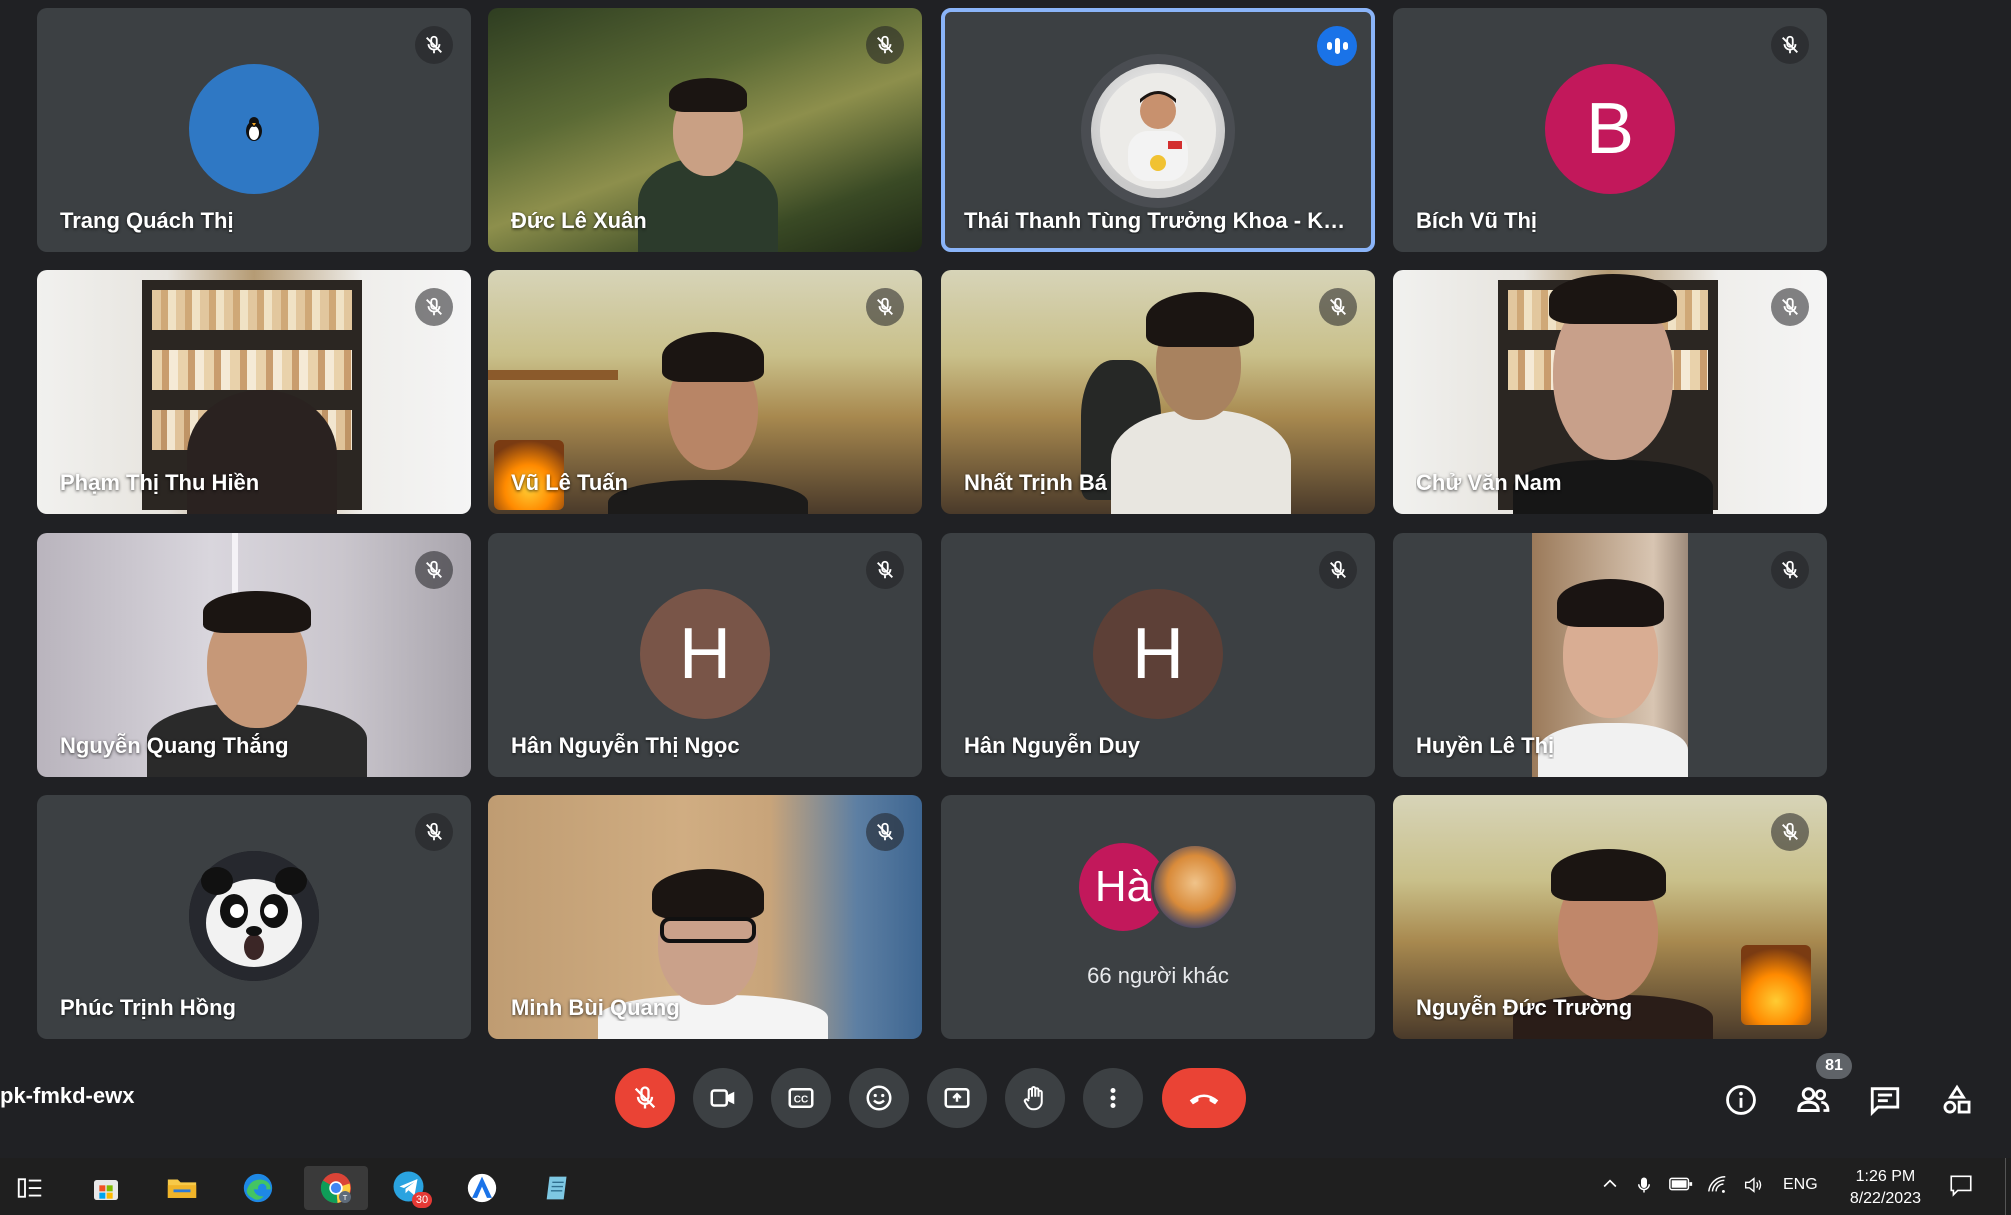 This screenshot has width=2011, height=1215. I want to click on participant-tile: Nguyễn Quang Thắng, so click(254, 655).